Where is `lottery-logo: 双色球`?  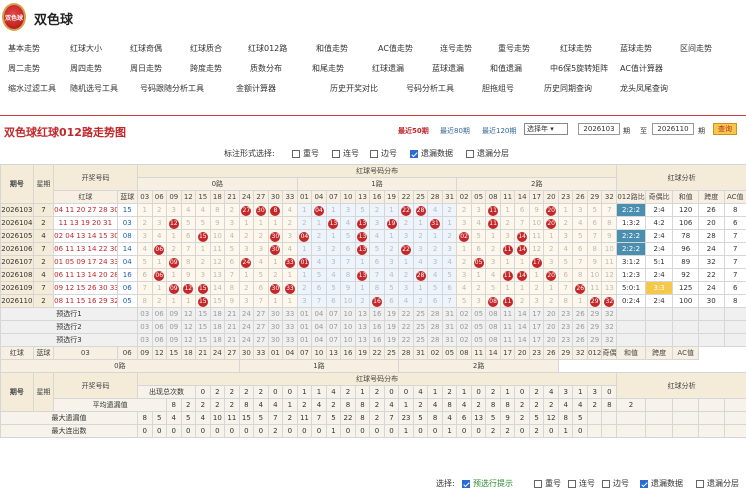
lottery-logo: 双色球 is located at coordinates (14, 17).